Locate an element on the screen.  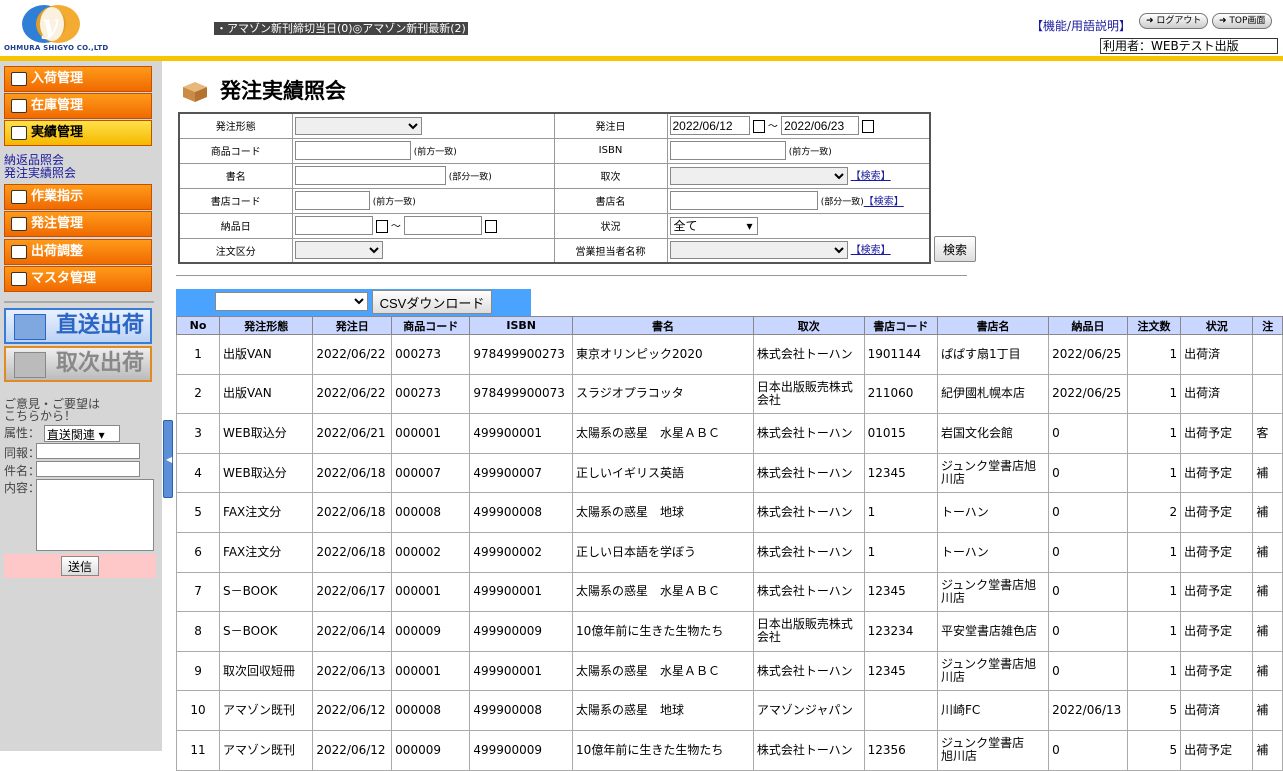
store-name-input is located at coordinates (743, 200).